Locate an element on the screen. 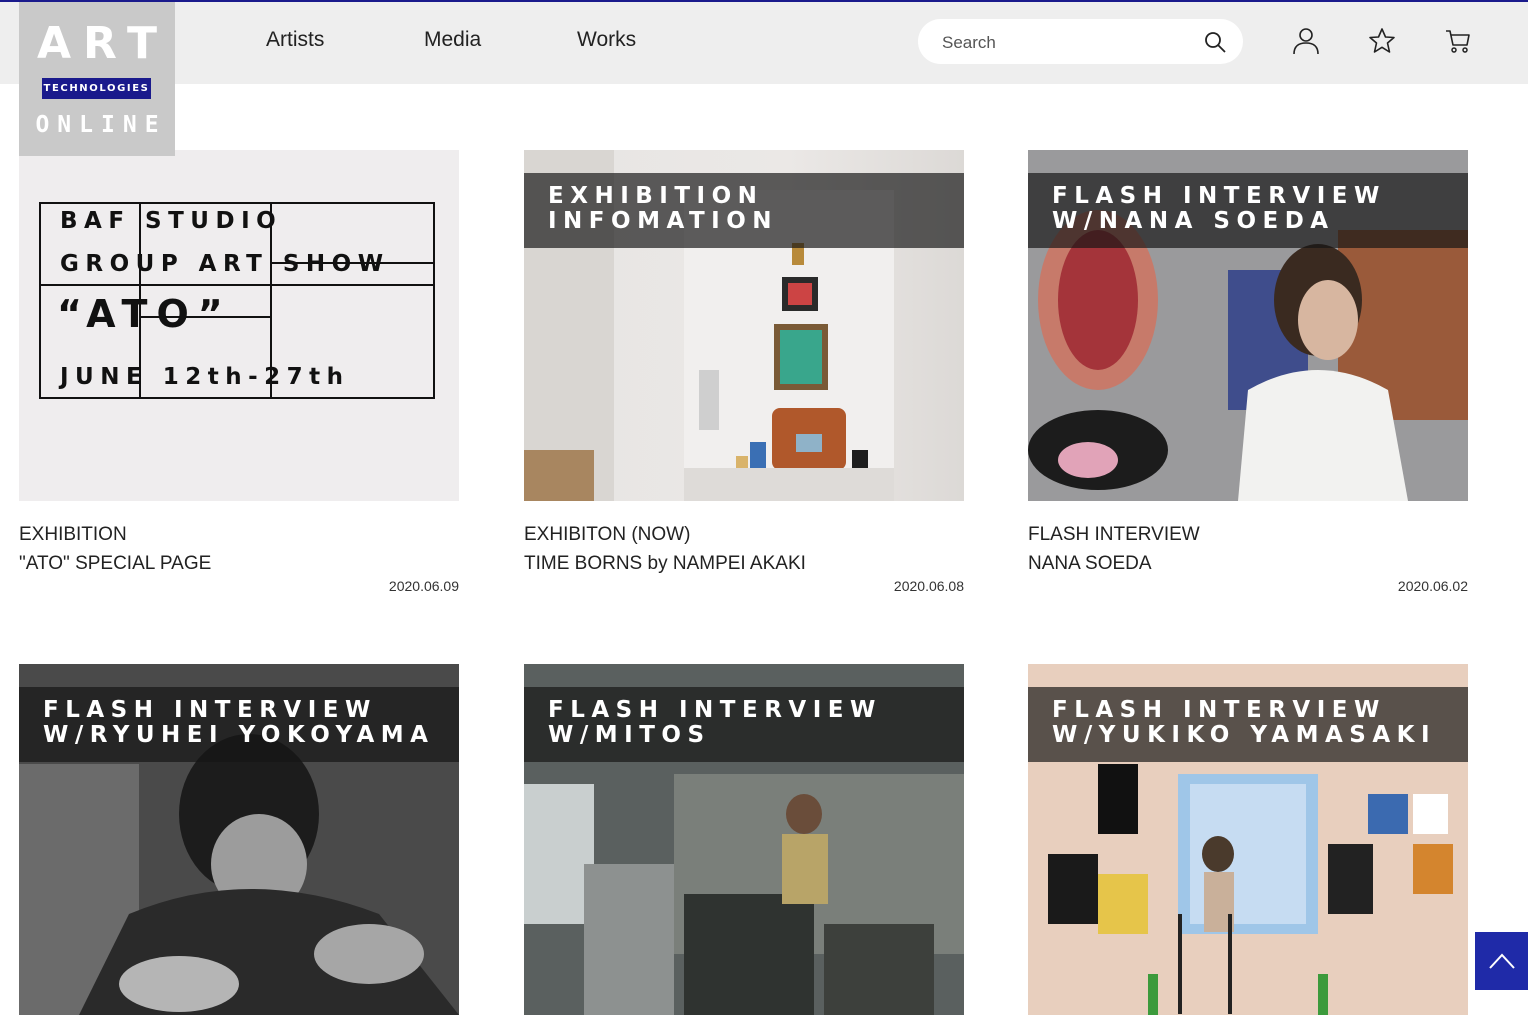 This screenshot has width=1528, height=1025. card-date: 2020.06.09 is located at coordinates (423, 586).